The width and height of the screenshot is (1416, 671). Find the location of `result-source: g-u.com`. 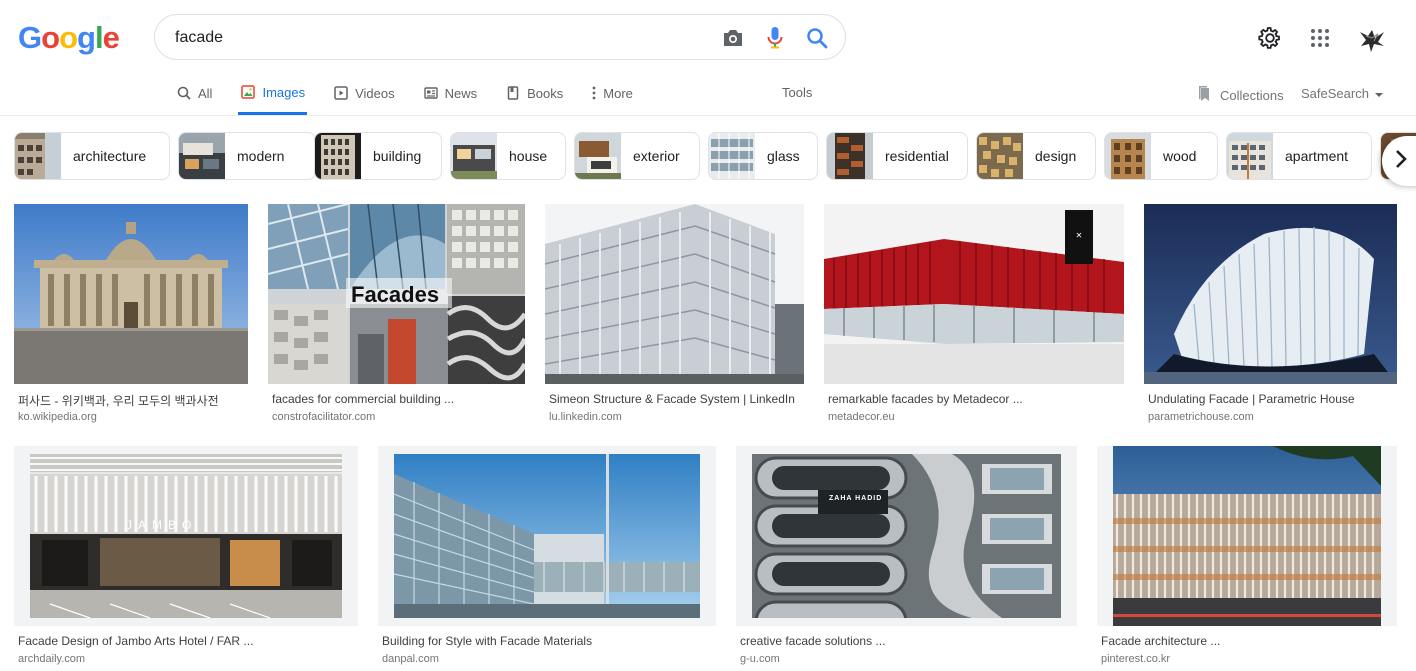

result-source: g-u.com is located at coordinates (760, 659).